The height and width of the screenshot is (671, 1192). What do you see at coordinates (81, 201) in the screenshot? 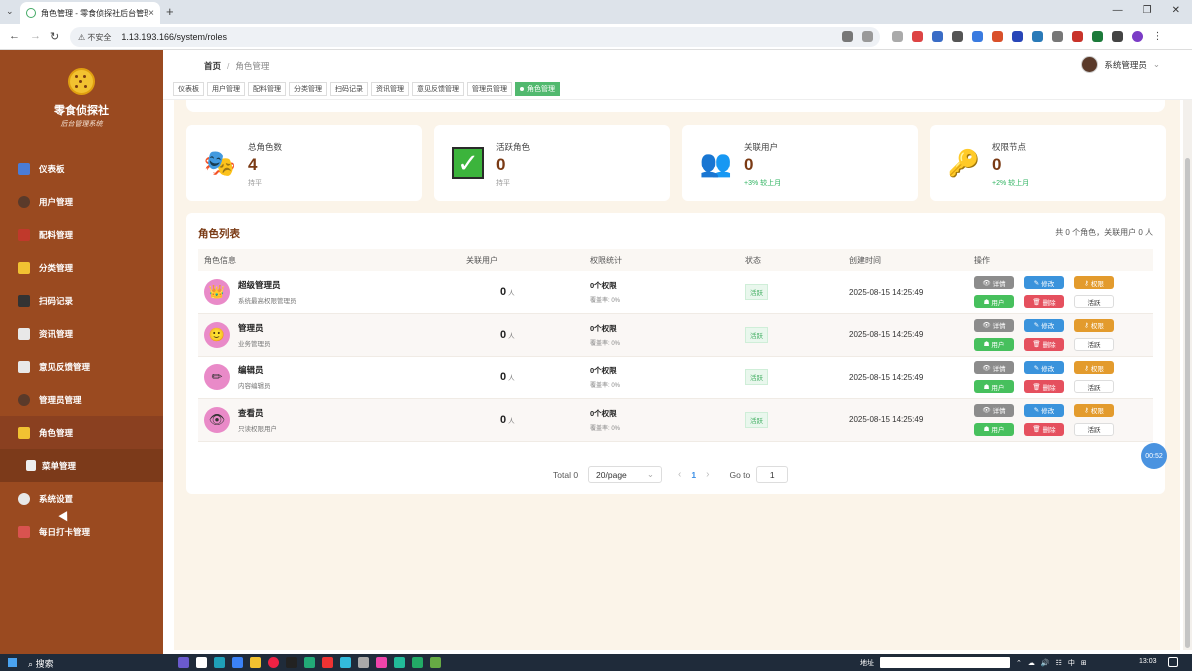
I see `sidebar-item-users: 用户管理` at bounding box center [81, 201].